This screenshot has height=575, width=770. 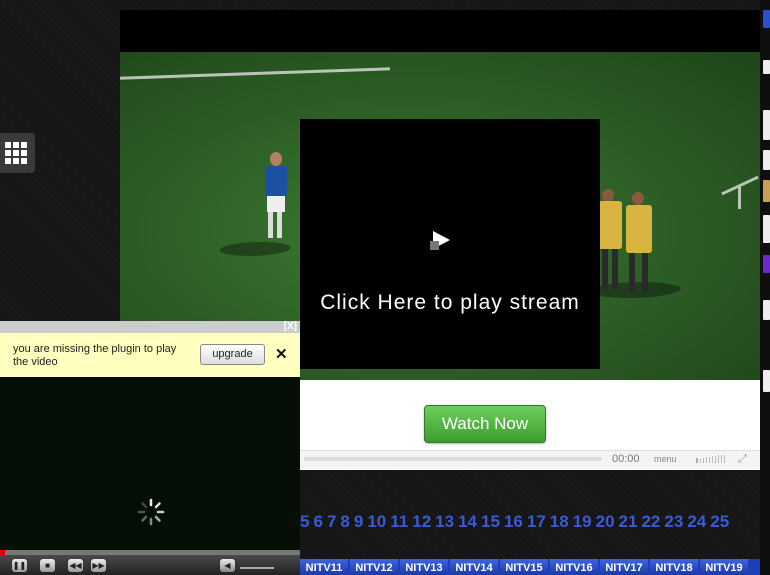 What do you see at coordinates (524, 567) in the screenshot?
I see `channel-tab: NITV15` at bounding box center [524, 567].